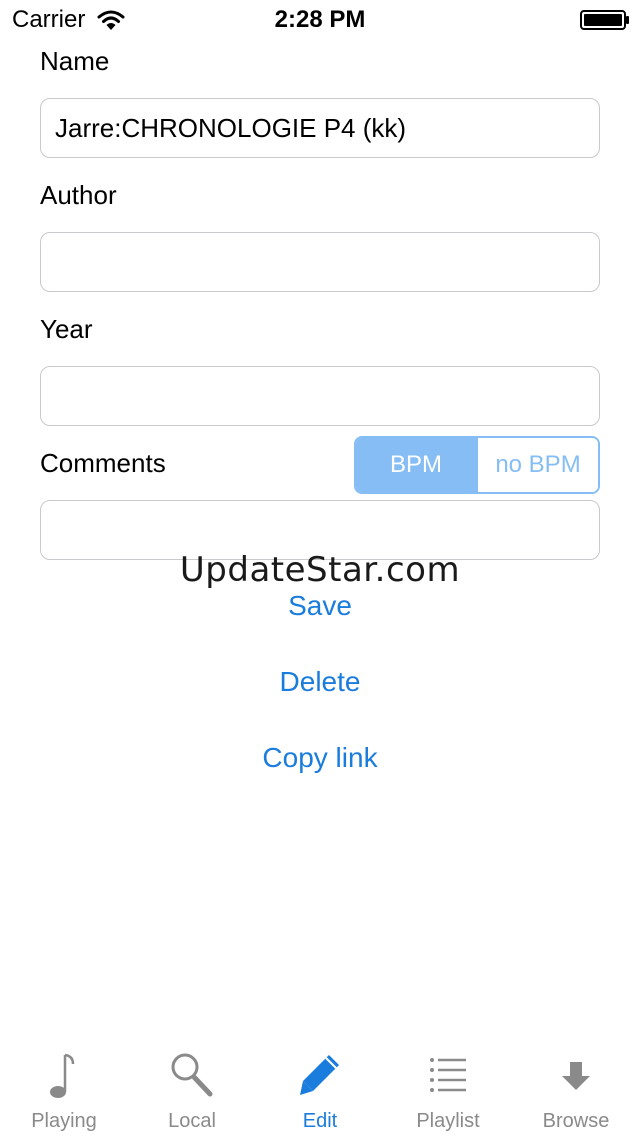 The image size is (640, 1136). What do you see at coordinates (320, 570) in the screenshot?
I see `watermark: UpdateStar.com` at bounding box center [320, 570].